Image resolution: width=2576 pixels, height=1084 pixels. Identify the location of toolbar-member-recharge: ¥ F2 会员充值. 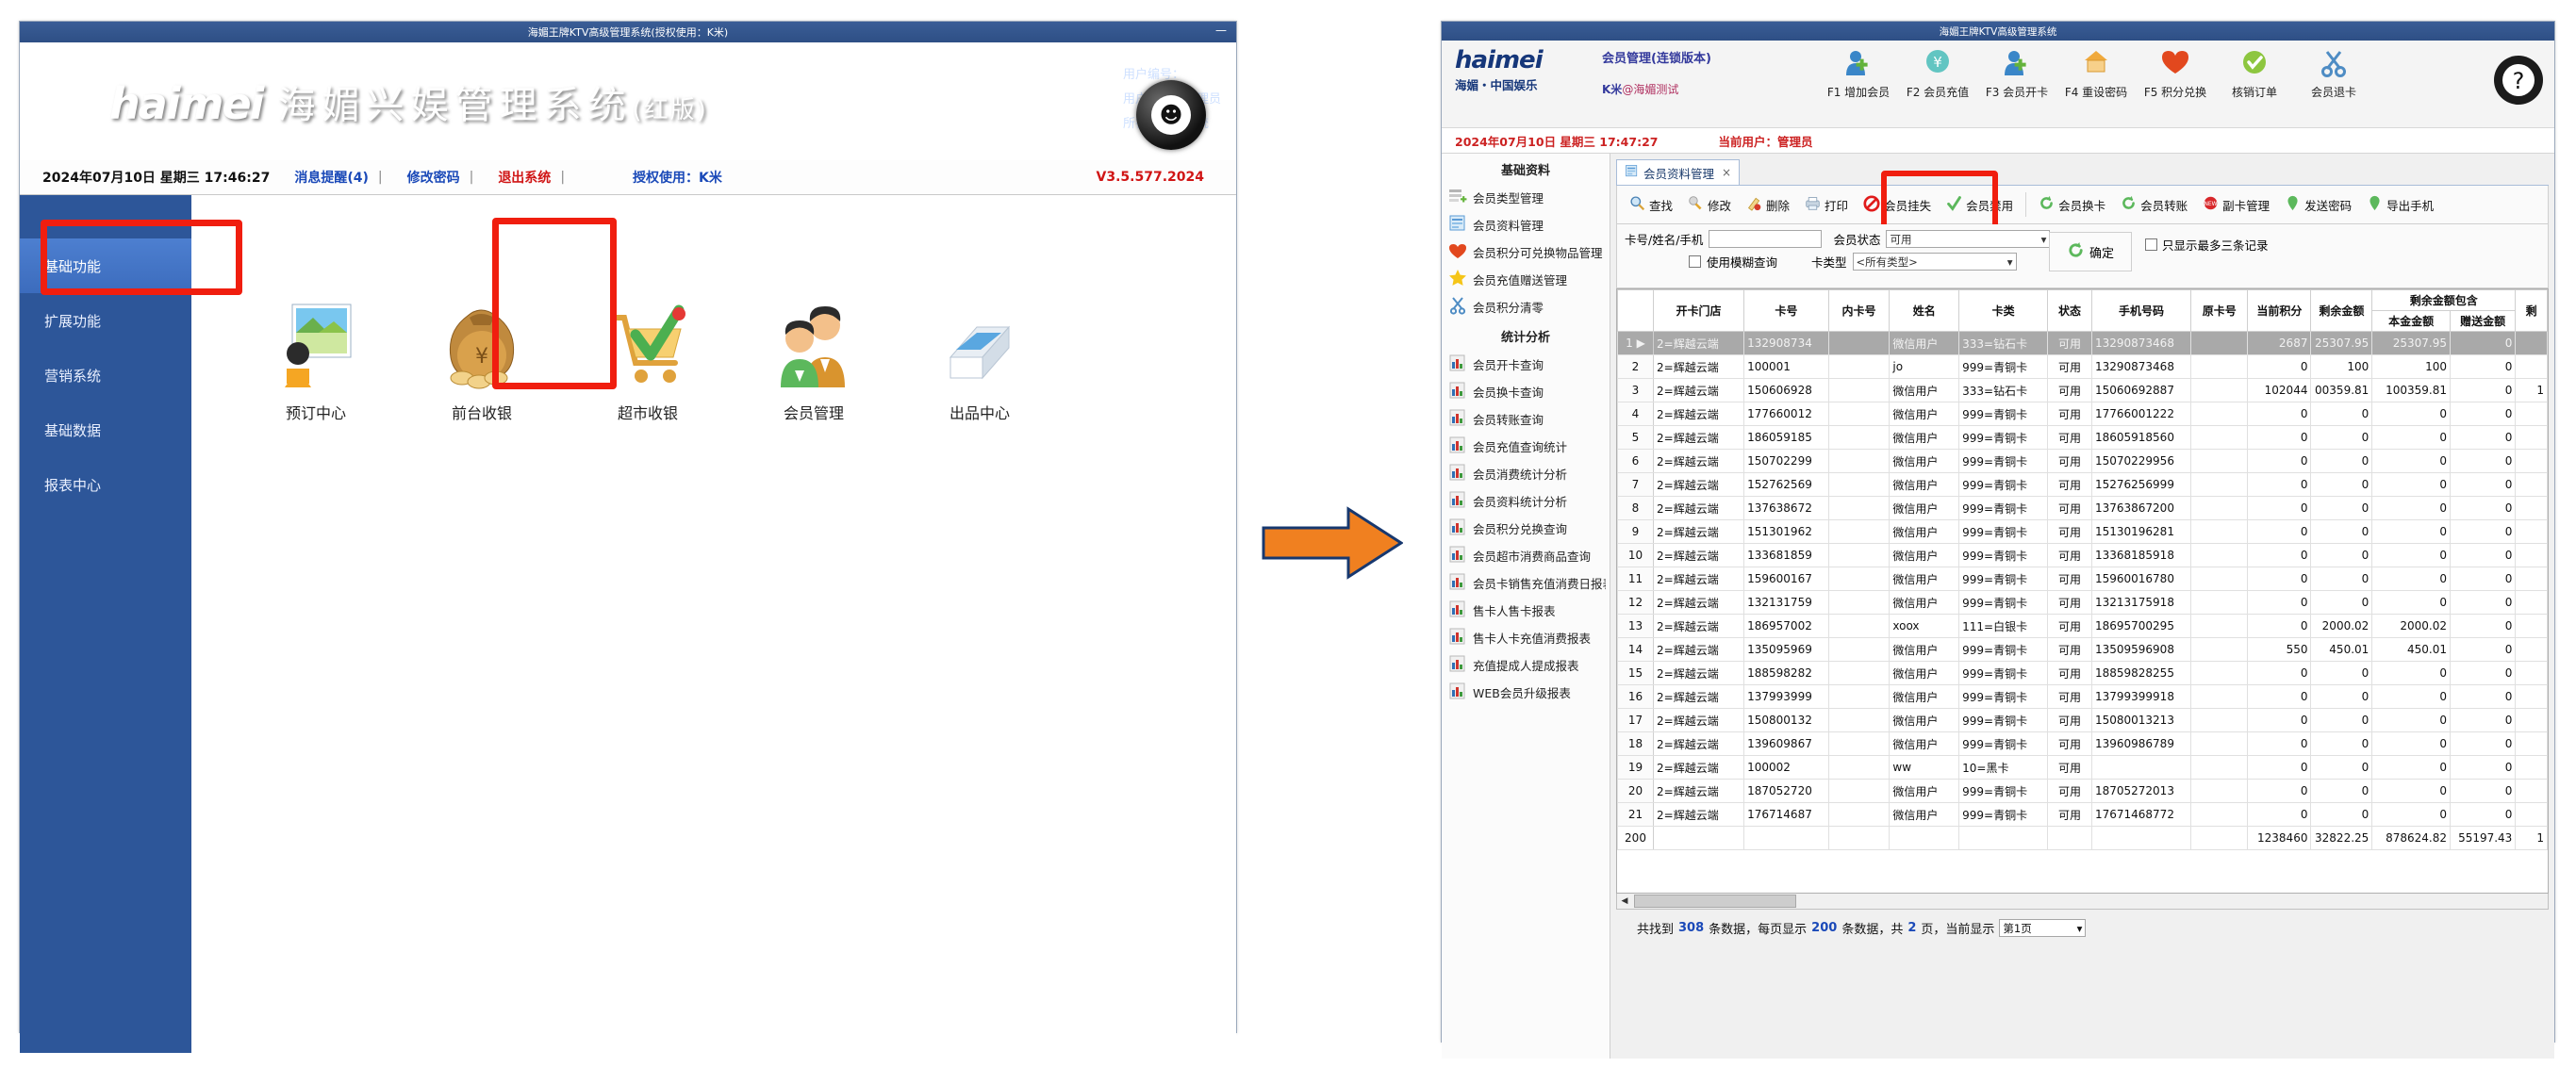
(1937, 71).